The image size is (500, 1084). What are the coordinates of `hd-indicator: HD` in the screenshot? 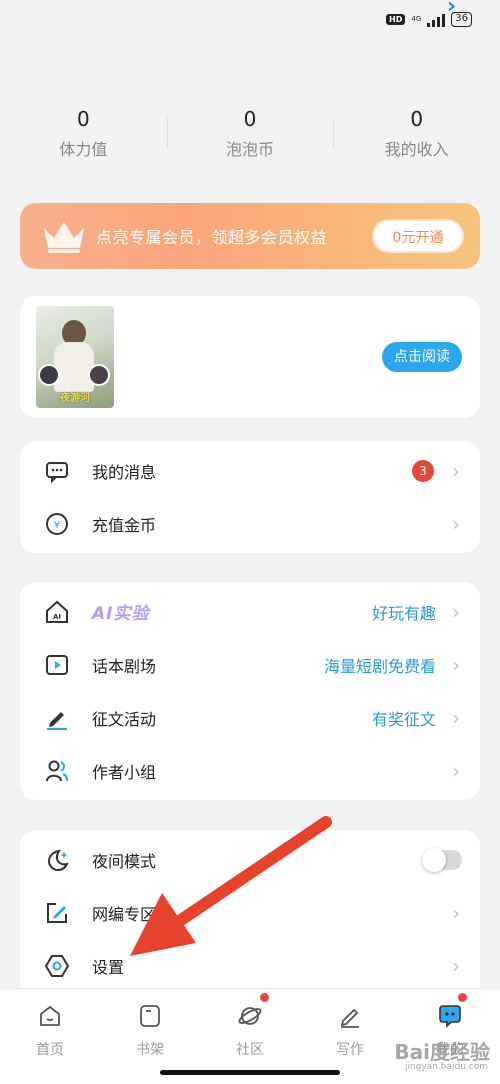 It's located at (396, 19).